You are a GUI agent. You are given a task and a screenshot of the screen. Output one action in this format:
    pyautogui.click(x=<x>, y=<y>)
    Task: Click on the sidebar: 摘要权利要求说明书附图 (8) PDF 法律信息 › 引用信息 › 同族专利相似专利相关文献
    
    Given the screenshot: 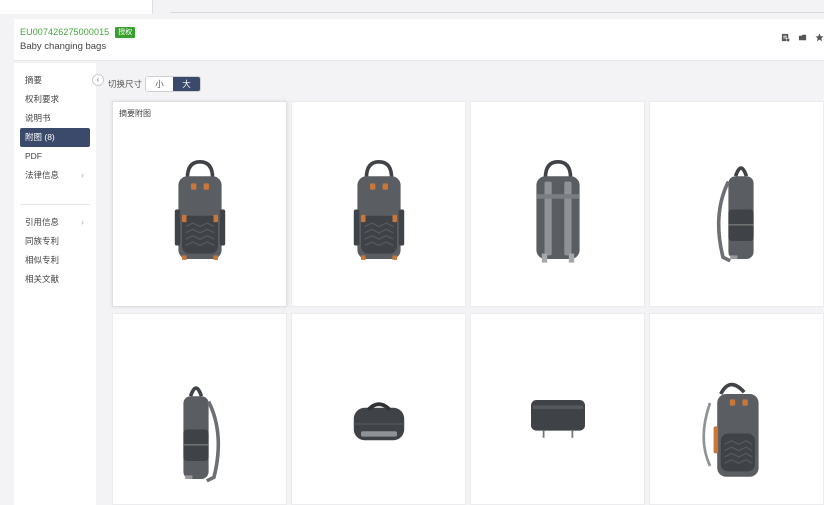 What is the action you would take?
    pyautogui.click(x=55, y=284)
    